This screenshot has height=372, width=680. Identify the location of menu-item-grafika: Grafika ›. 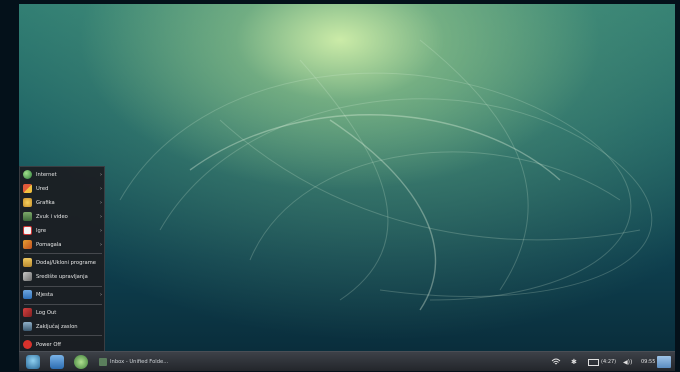
(63, 202).